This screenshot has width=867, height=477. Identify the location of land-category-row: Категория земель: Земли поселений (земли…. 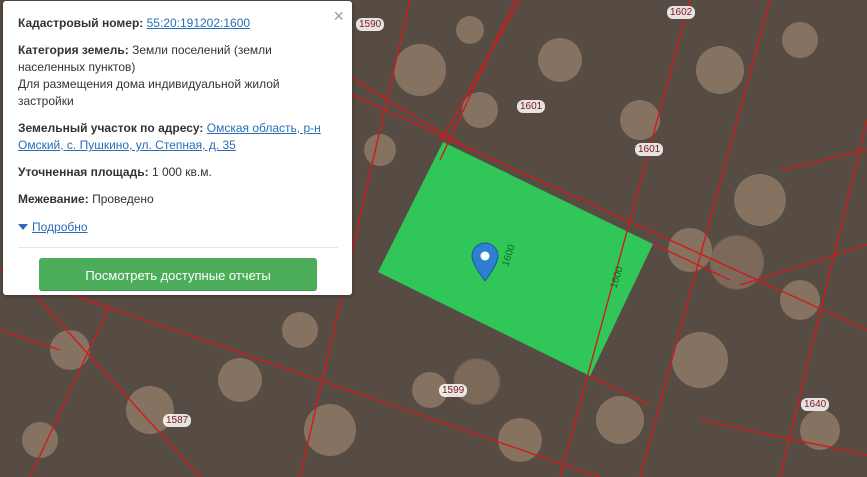
(178, 76).